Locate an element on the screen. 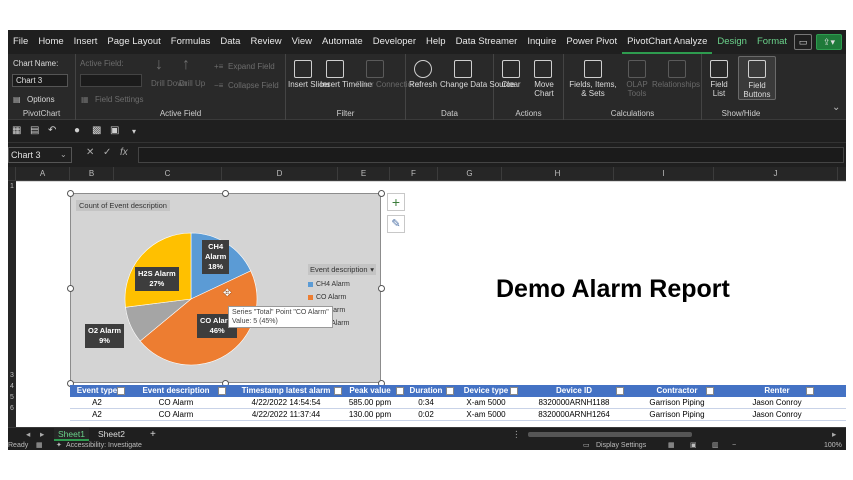 The width and height of the screenshot is (853, 480). data-label-o2: O2 Alarm 9% is located at coordinates (105, 336).